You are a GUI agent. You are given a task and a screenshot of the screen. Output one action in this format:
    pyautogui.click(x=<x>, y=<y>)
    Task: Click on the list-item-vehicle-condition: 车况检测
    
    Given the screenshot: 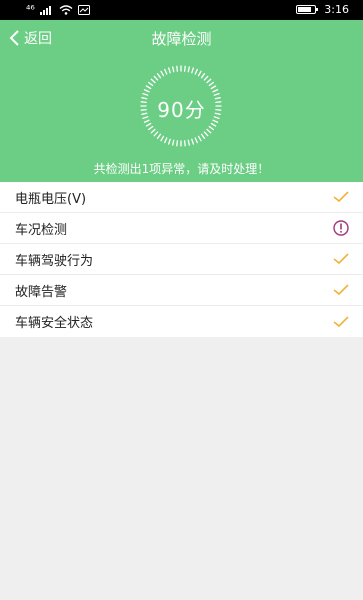 What is the action you would take?
    pyautogui.click(x=181, y=228)
    